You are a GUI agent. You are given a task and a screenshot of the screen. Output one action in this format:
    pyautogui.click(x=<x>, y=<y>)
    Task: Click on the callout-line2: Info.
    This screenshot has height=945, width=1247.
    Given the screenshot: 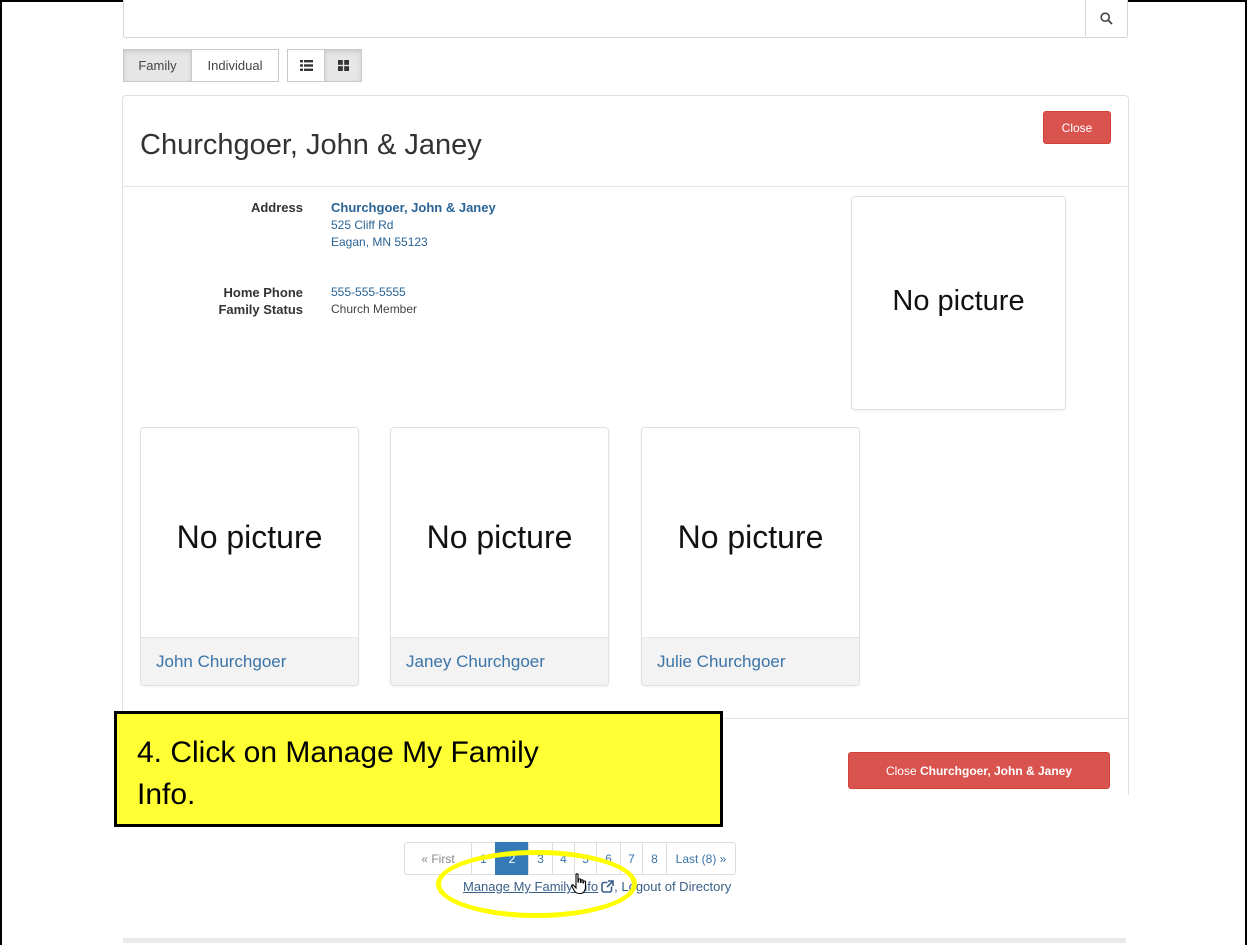 What is the action you would take?
    pyautogui.click(x=166, y=794)
    